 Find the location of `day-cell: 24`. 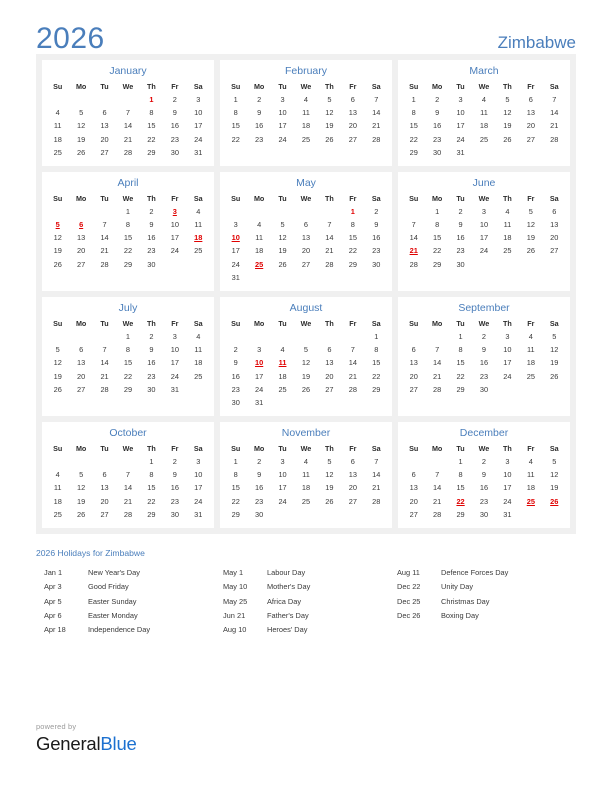

day-cell: 24 is located at coordinates (282, 139).